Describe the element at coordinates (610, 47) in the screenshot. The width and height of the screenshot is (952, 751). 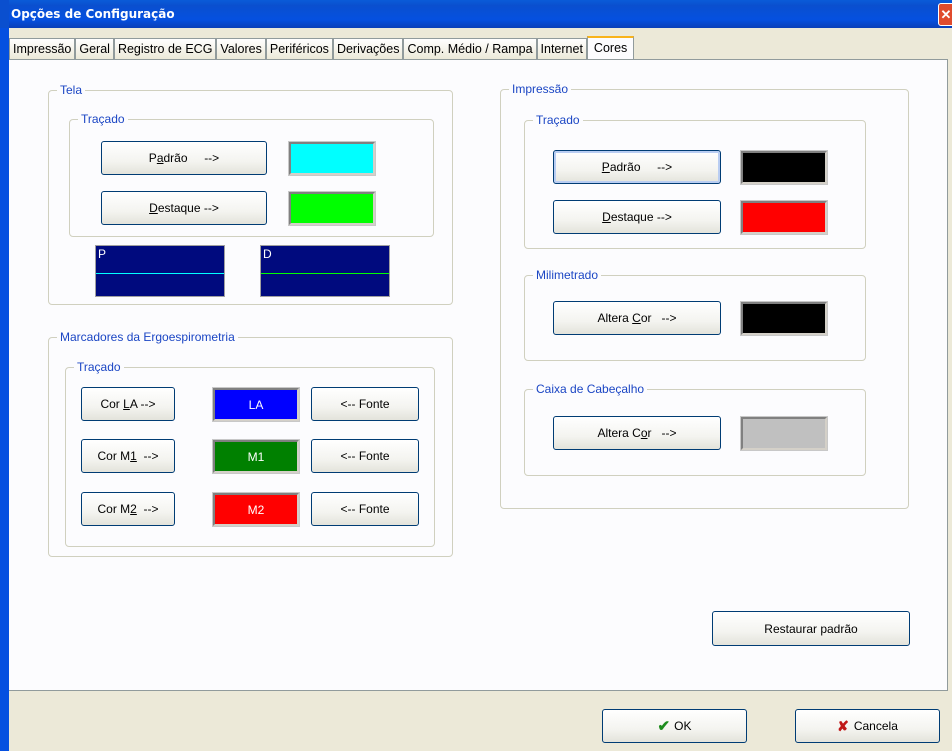
I see `tab-cores: Cores` at that location.